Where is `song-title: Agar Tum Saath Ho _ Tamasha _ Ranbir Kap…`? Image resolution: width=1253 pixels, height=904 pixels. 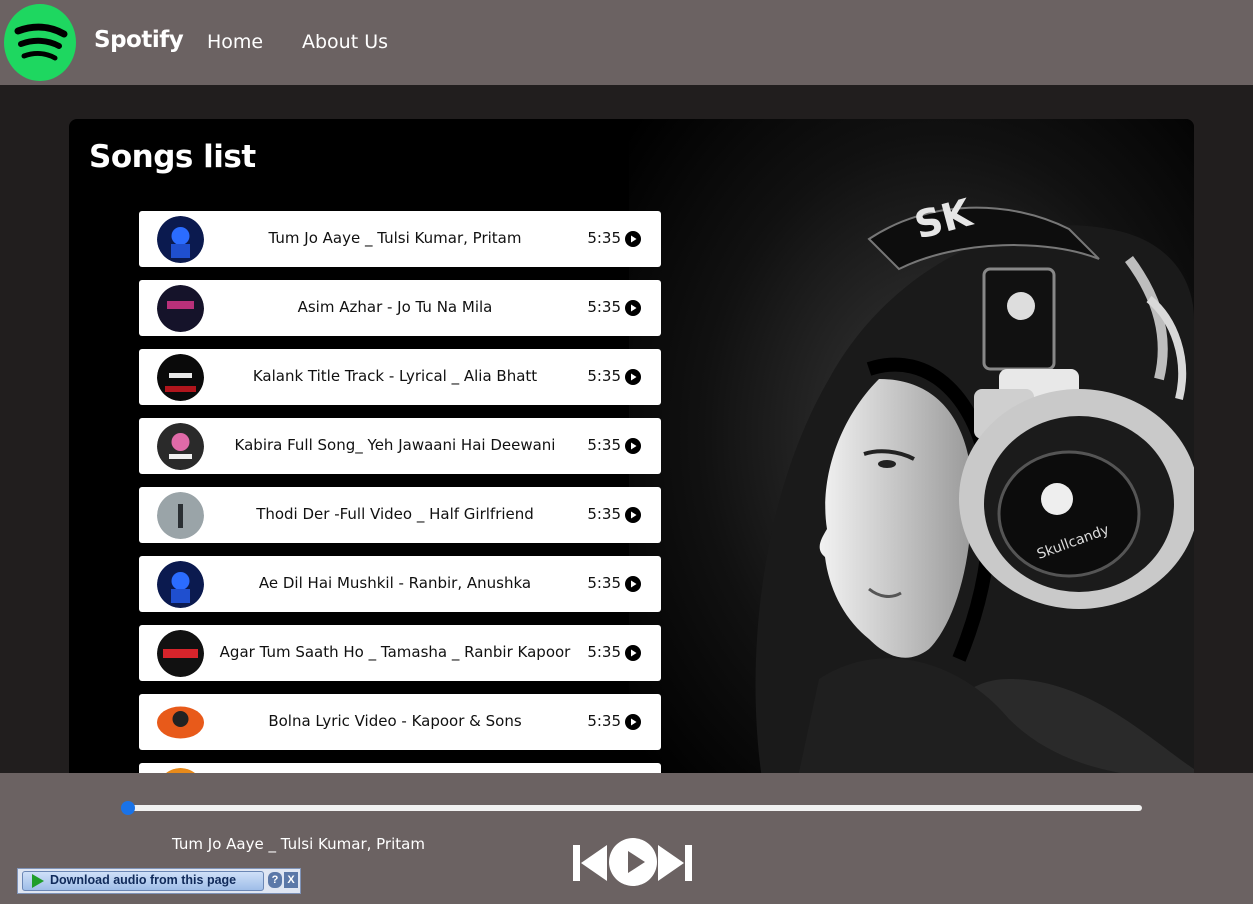
song-title: Agar Tum Saath Ho _ Tamasha _ Ranbir Kap… is located at coordinates (395, 652).